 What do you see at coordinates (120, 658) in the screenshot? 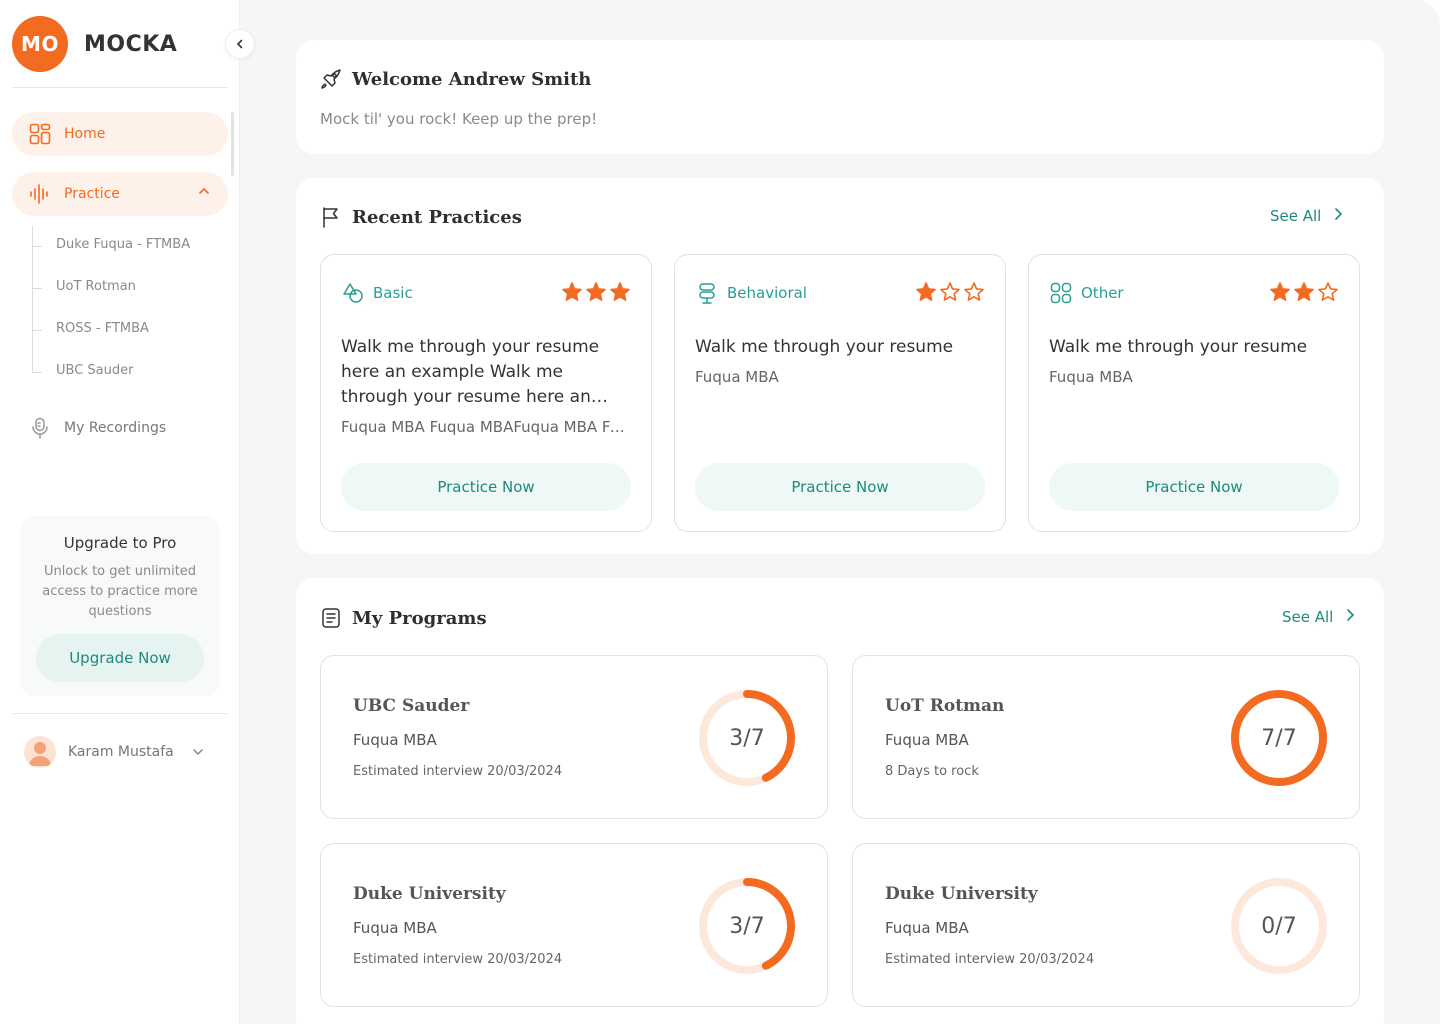
I see `upgrade-button: Upgrade Now` at bounding box center [120, 658].